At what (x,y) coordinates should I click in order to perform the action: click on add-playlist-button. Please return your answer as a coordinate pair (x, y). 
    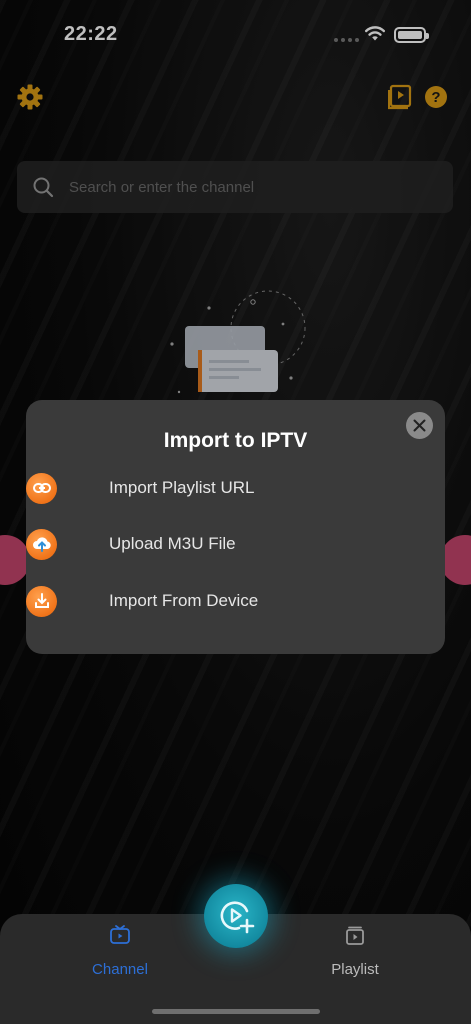
    Looking at the image, I should click on (236, 916).